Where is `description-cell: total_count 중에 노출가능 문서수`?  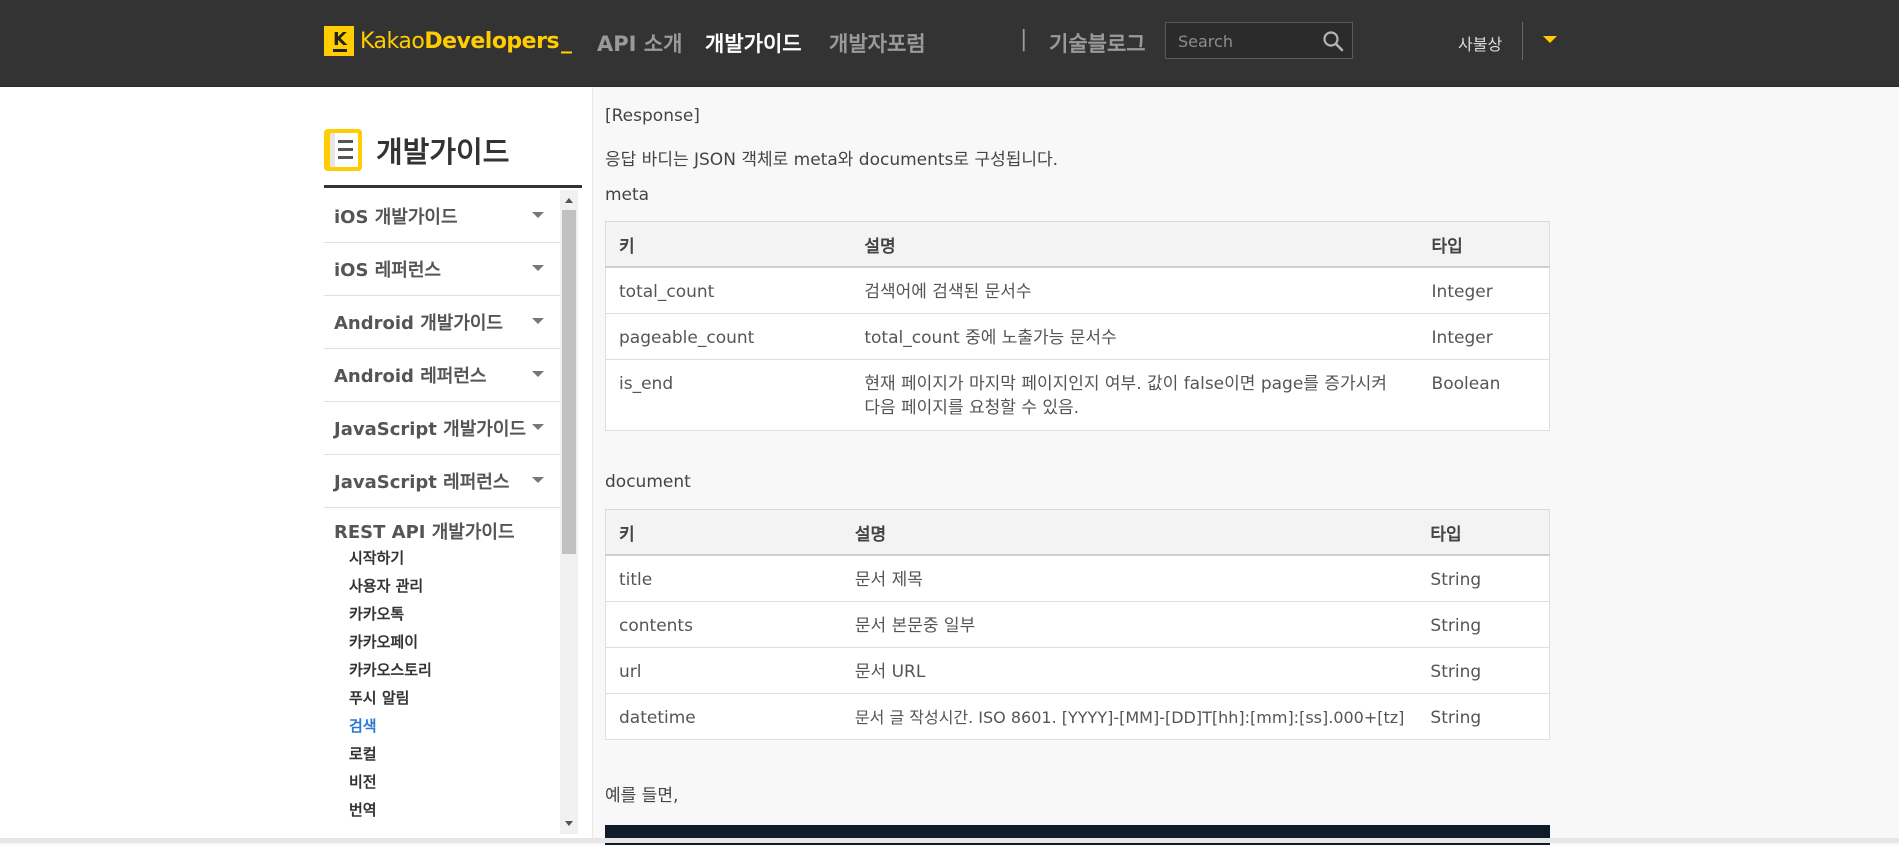
description-cell: total_count 중에 노출가능 문서수 is located at coordinates (990, 338).